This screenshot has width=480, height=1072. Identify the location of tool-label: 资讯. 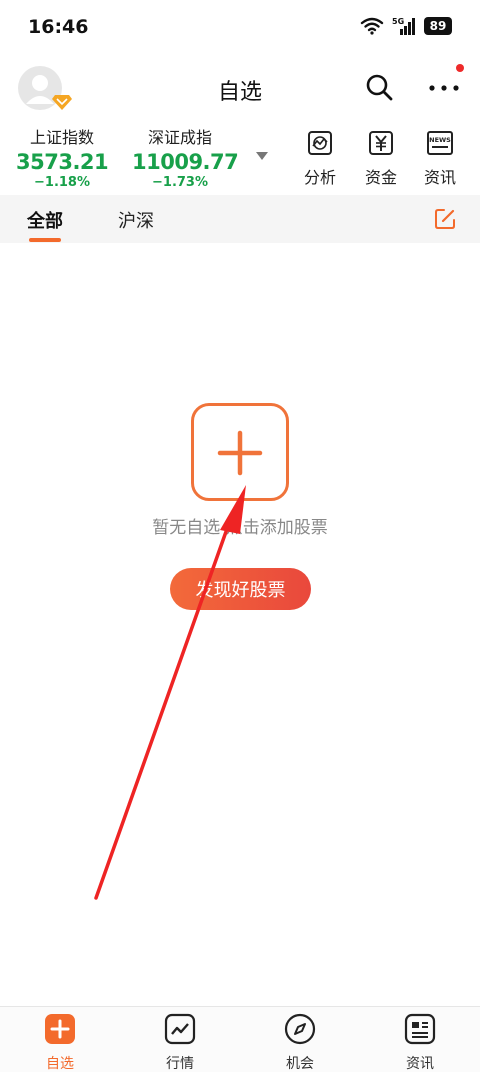
(439, 177).